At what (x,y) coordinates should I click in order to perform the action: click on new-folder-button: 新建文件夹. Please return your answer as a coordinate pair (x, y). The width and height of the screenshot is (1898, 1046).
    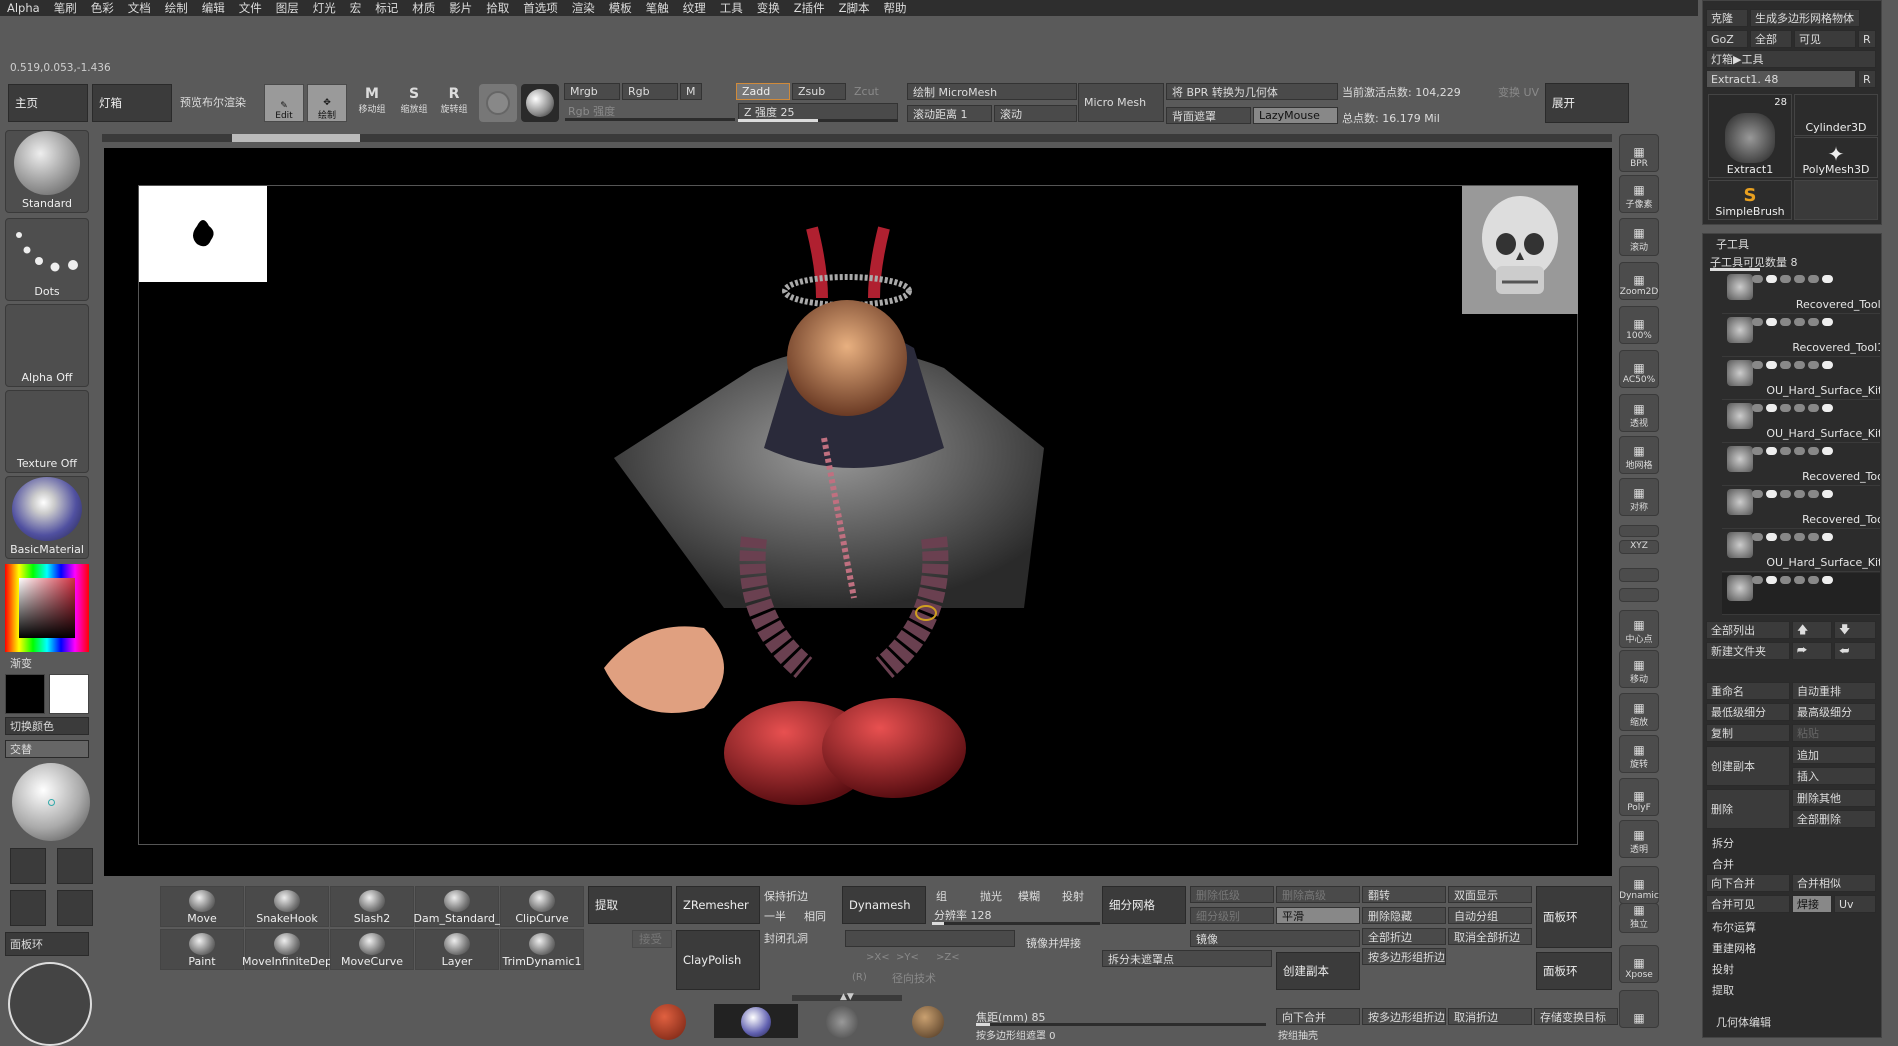
    Looking at the image, I should click on (1748, 651).